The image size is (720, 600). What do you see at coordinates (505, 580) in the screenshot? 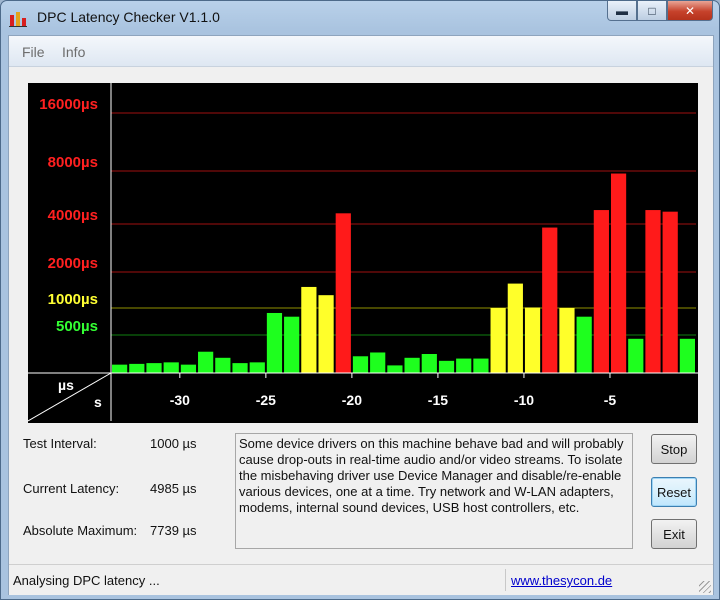
I see `status-divider` at bounding box center [505, 580].